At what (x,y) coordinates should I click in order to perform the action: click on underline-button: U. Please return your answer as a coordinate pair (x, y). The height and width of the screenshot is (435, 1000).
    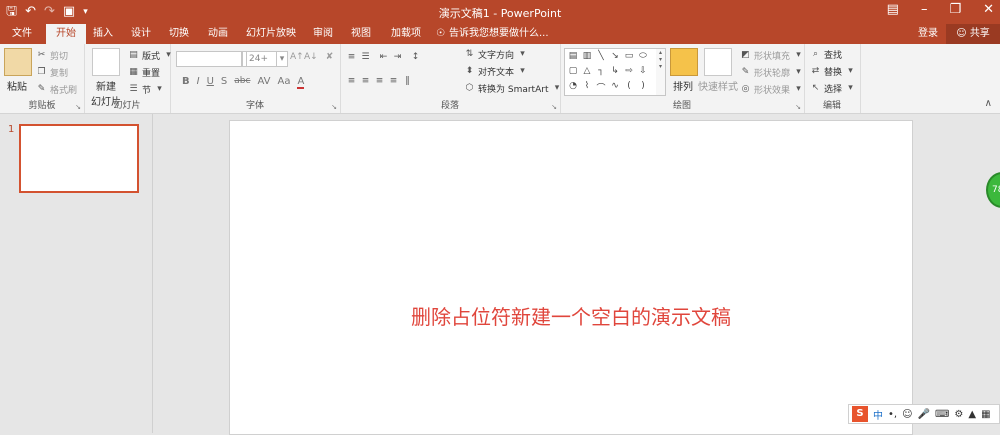
    Looking at the image, I should click on (210, 82).